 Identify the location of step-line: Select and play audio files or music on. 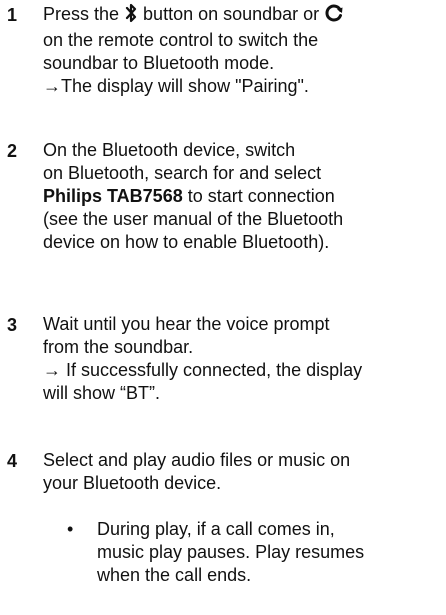
(197, 460).